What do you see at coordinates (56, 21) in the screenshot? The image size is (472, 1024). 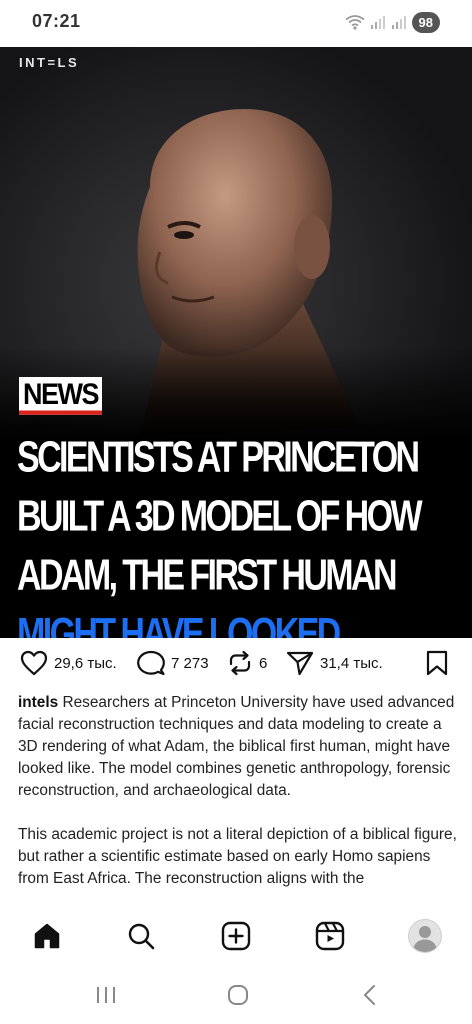 I see `status-time: 07:21` at bounding box center [56, 21].